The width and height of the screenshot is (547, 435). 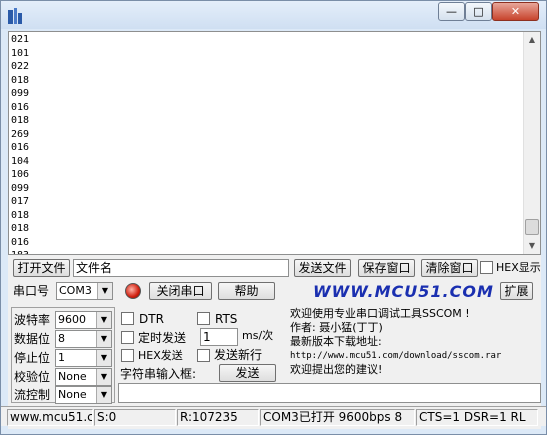 I want to click on parity-label: 校验位, so click(x=32, y=377).